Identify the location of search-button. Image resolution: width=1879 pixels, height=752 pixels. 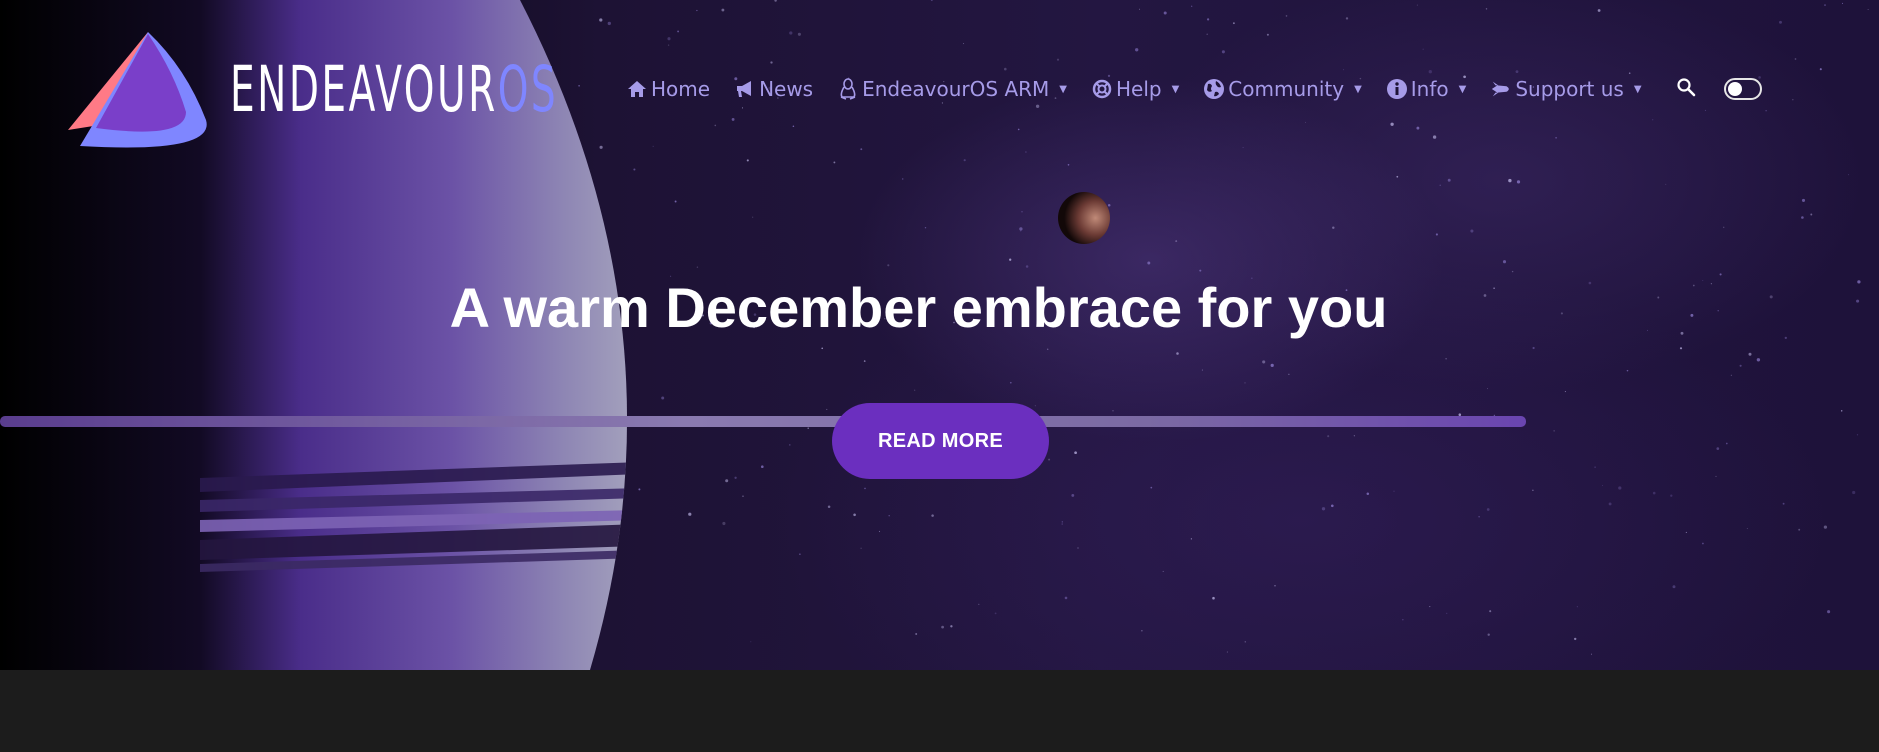
(1686, 89).